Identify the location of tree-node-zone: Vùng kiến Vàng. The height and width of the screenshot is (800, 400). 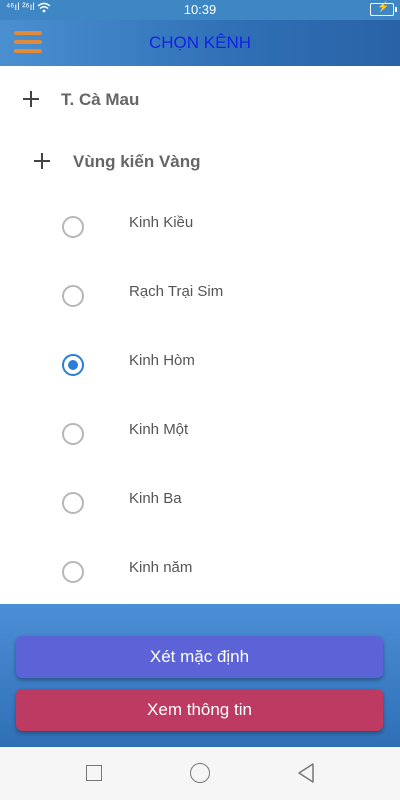
(200, 160).